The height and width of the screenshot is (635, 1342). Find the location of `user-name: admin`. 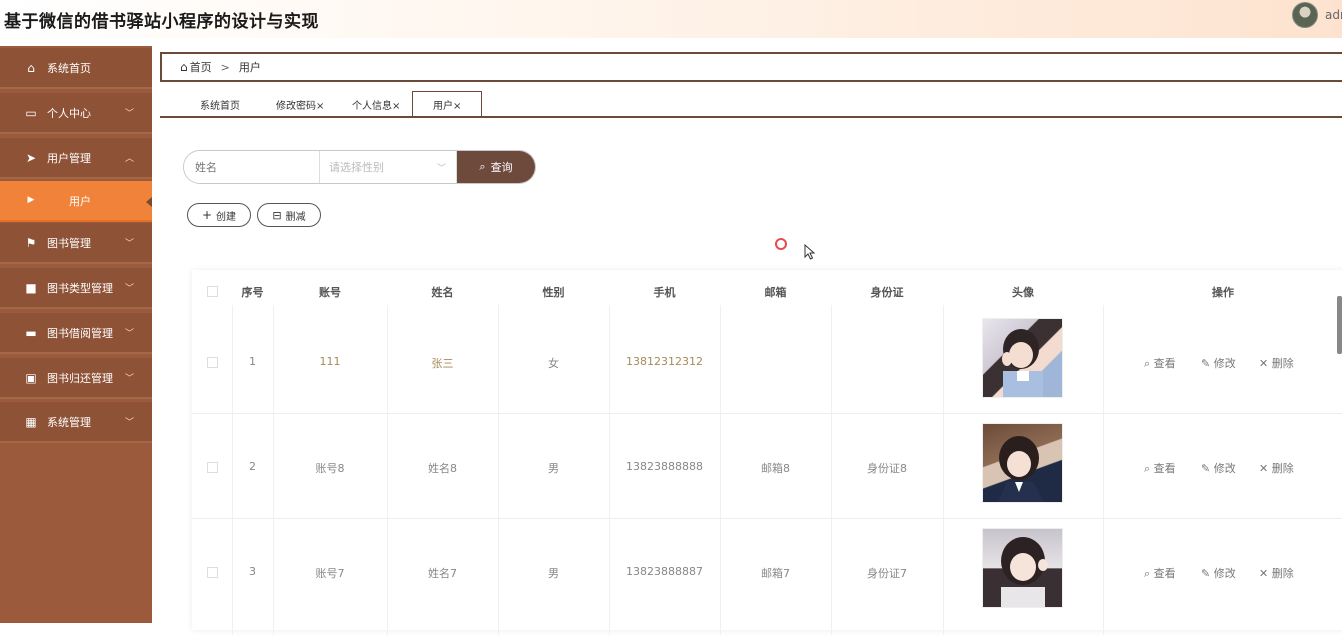

user-name: admin is located at coordinates (1333, 15).